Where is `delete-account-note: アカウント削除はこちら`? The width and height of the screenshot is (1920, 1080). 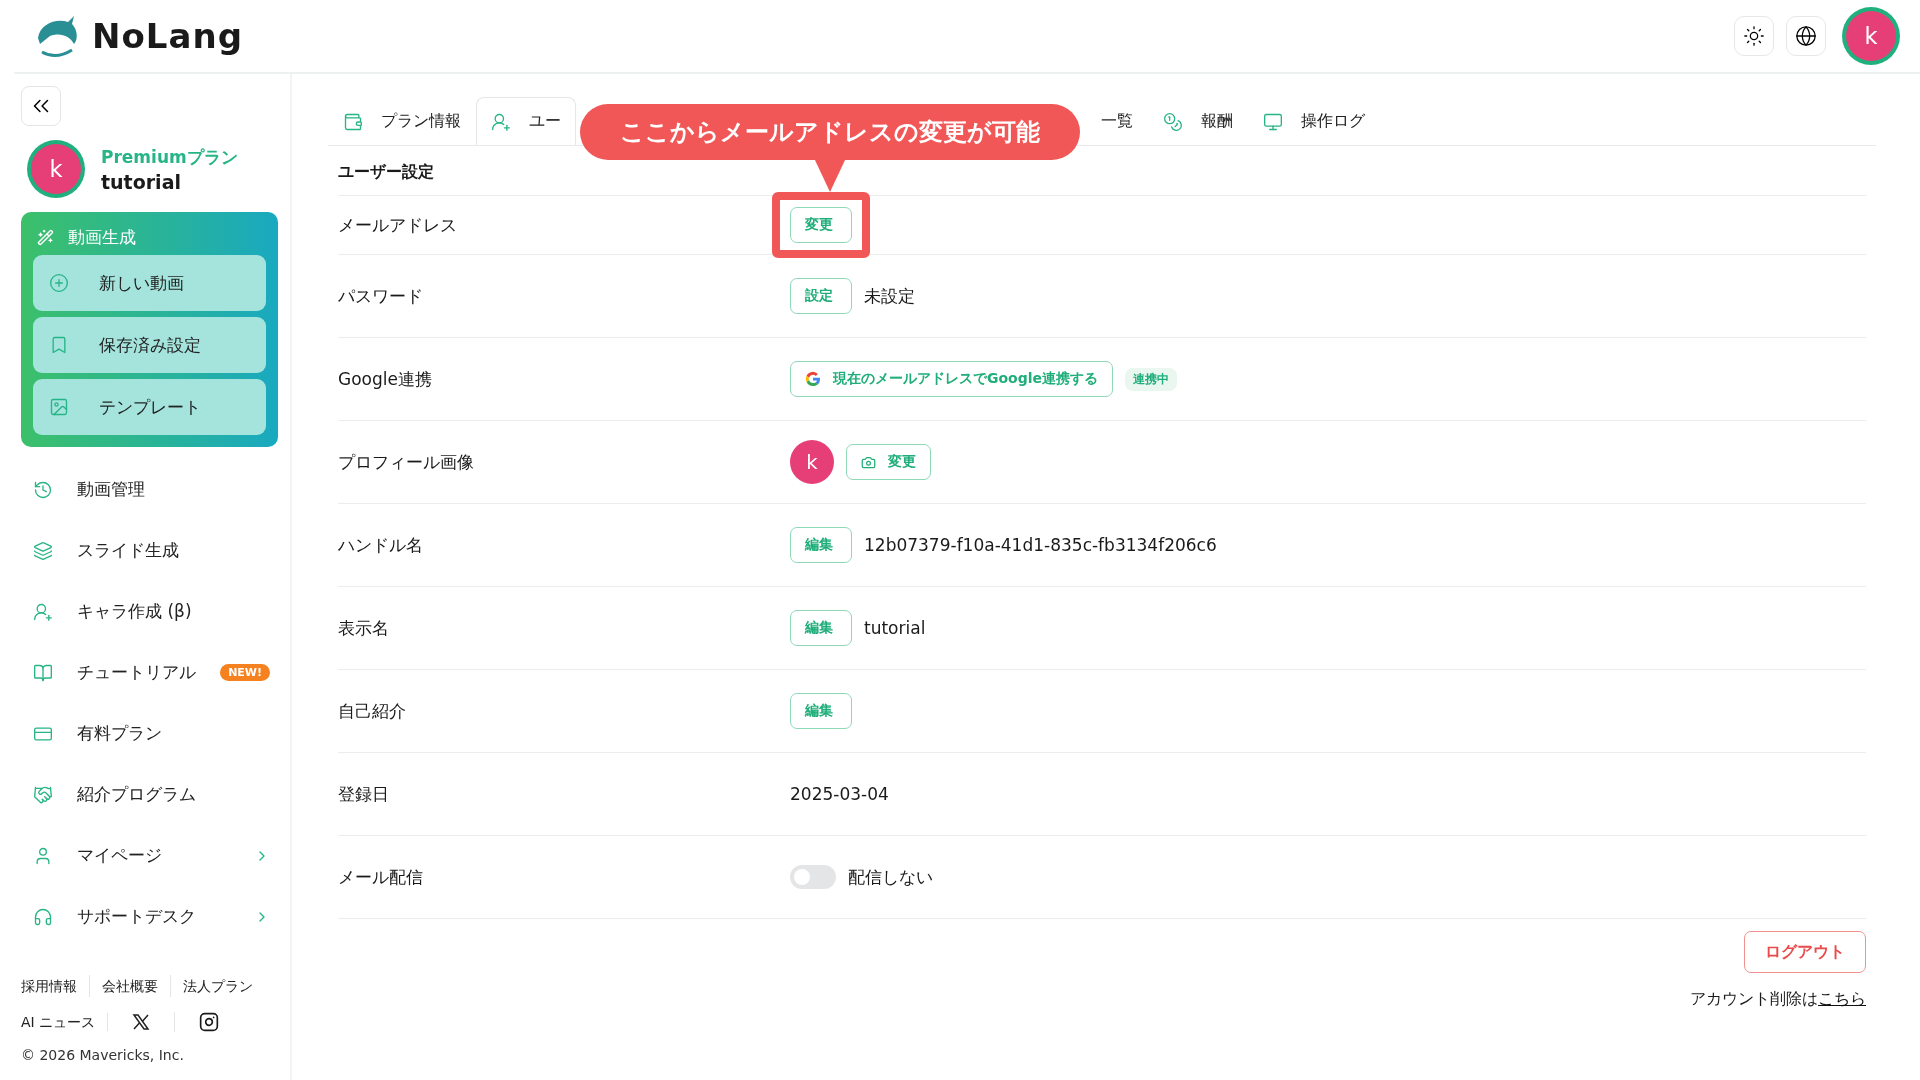
delete-account-note: アカウント削除はこちら is located at coordinates (1778, 999).